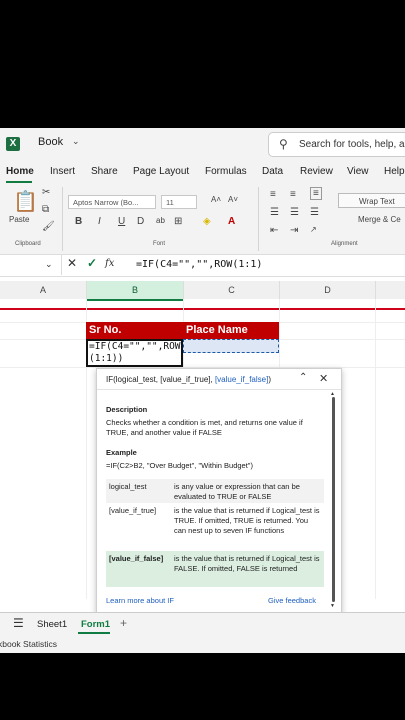  What do you see at coordinates (48, 226) in the screenshot?
I see `format-painter-icon: 🖌` at bounding box center [48, 226].